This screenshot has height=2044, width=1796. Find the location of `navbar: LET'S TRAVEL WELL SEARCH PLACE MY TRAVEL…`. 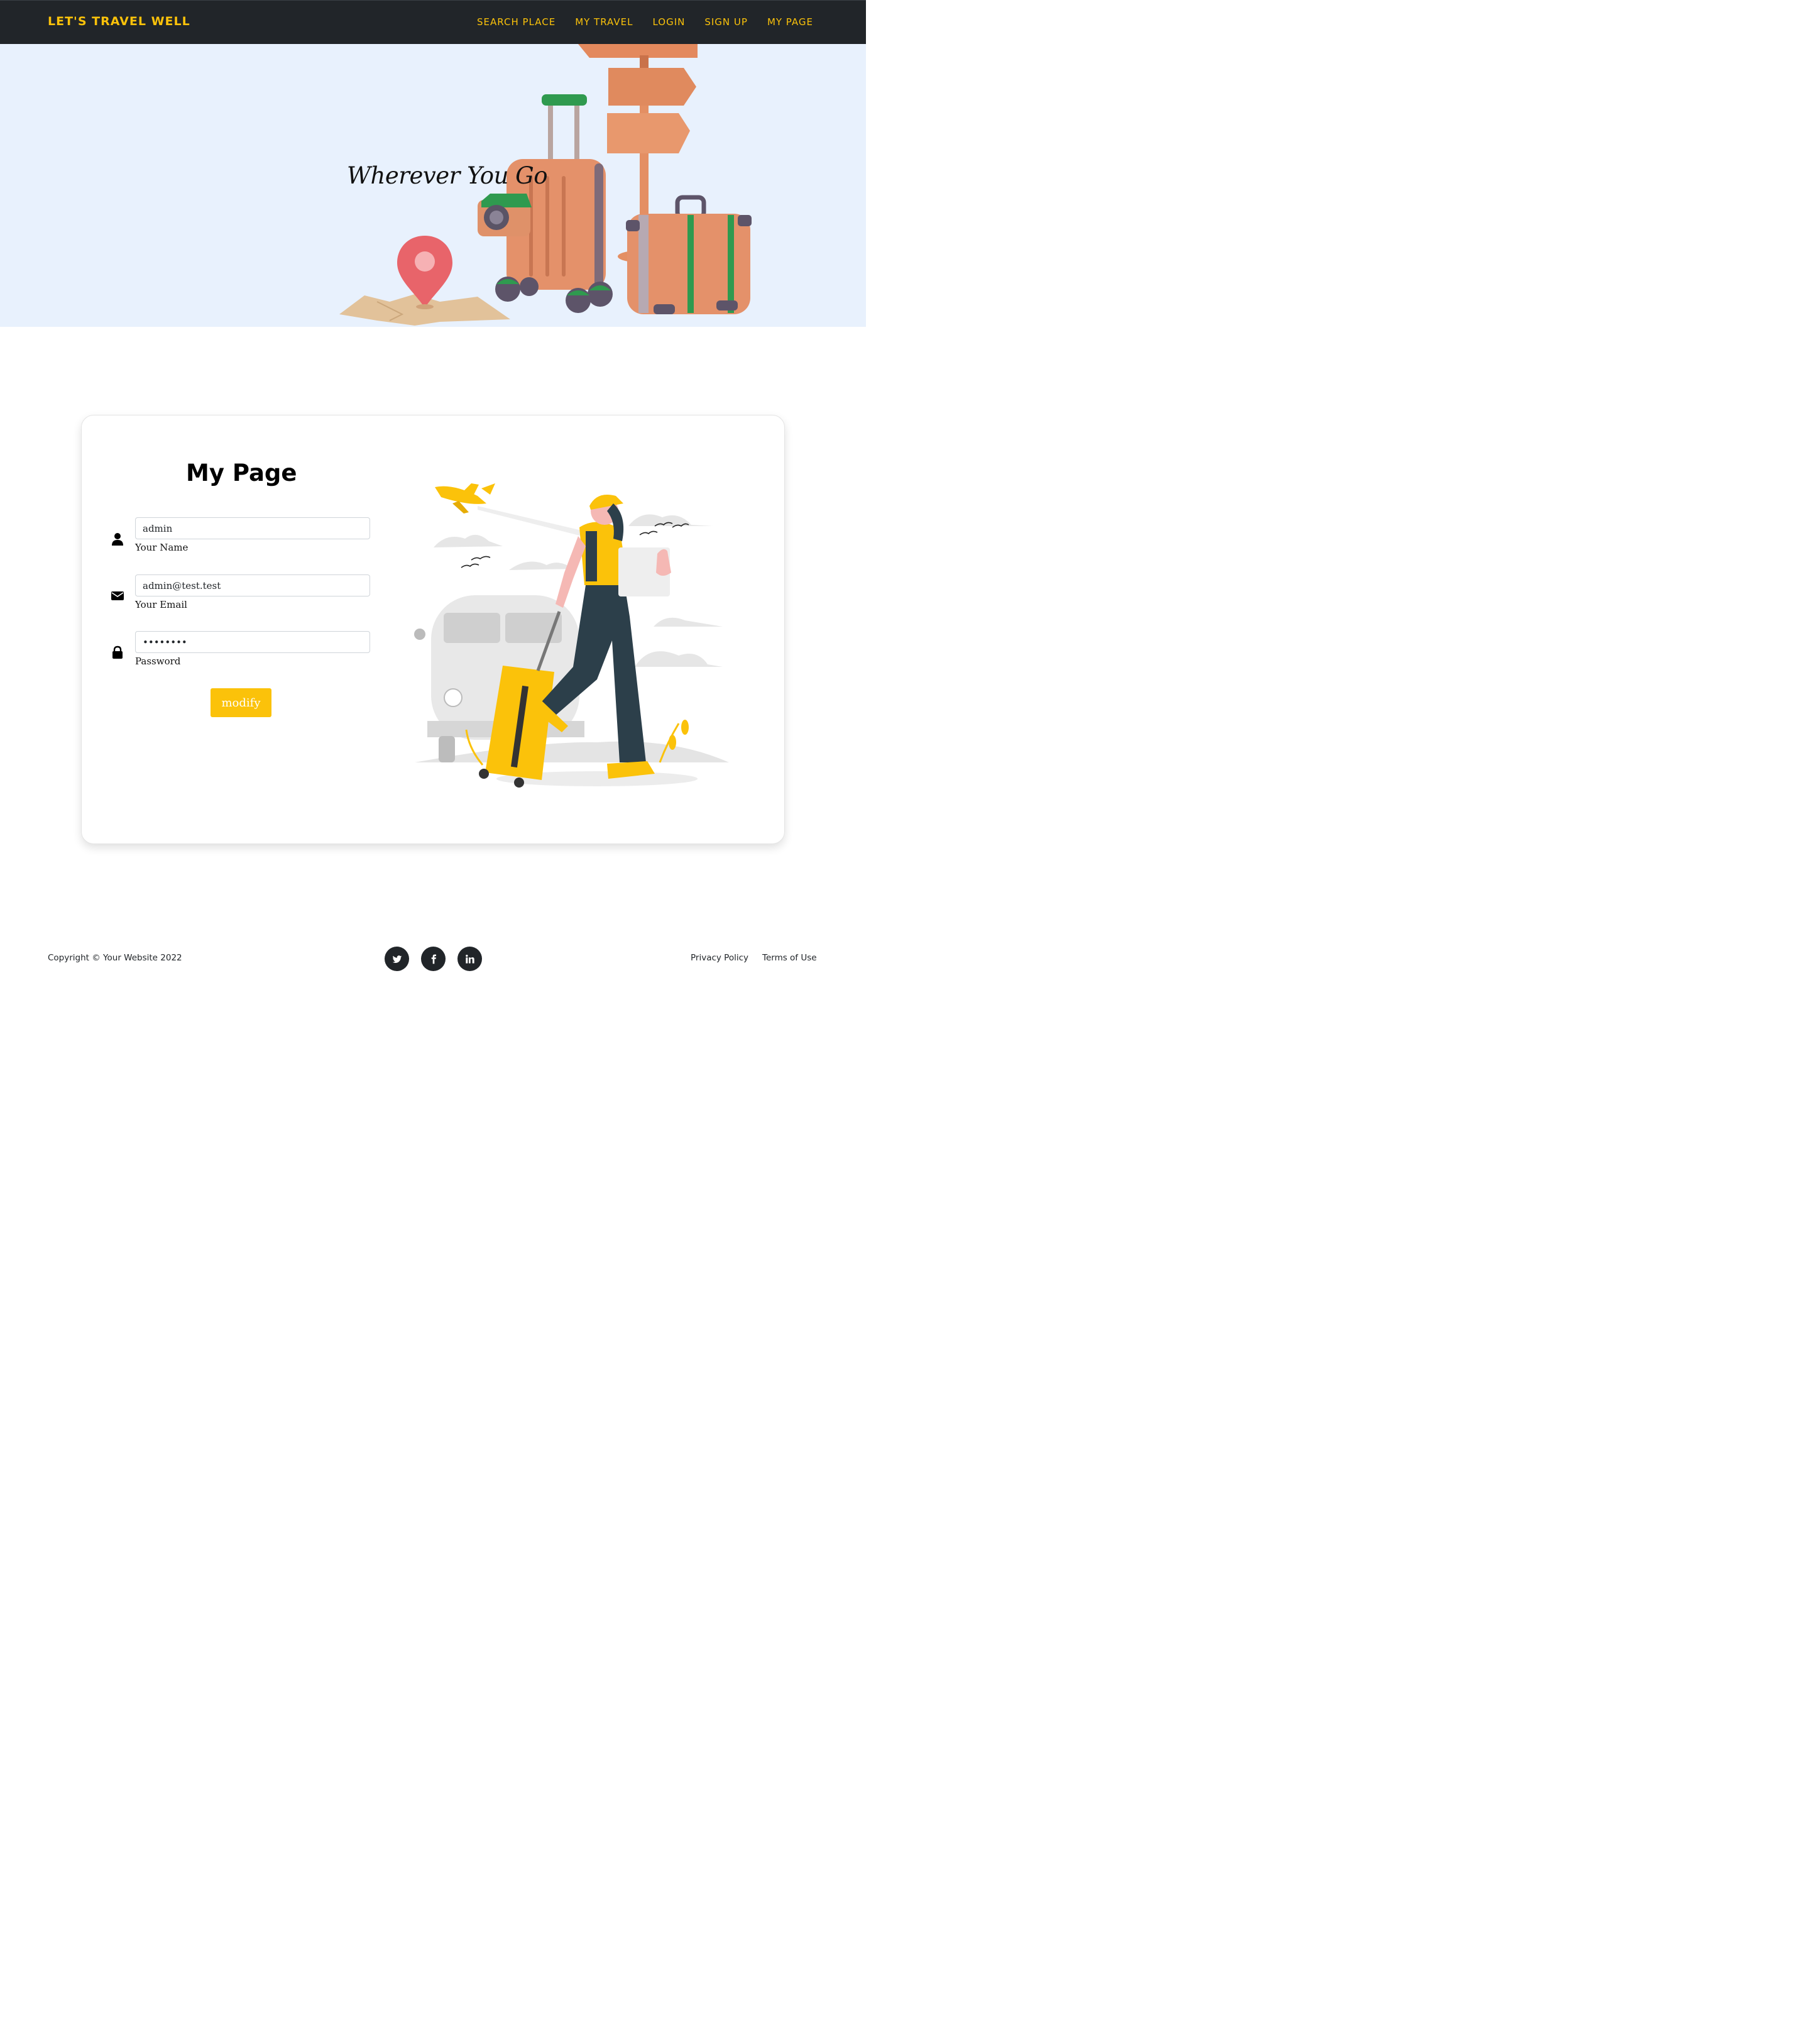

navbar: LET'S TRAVEL WELL SEARCH PLACE MY TRAVEL… is located at coordinates (433, 22).